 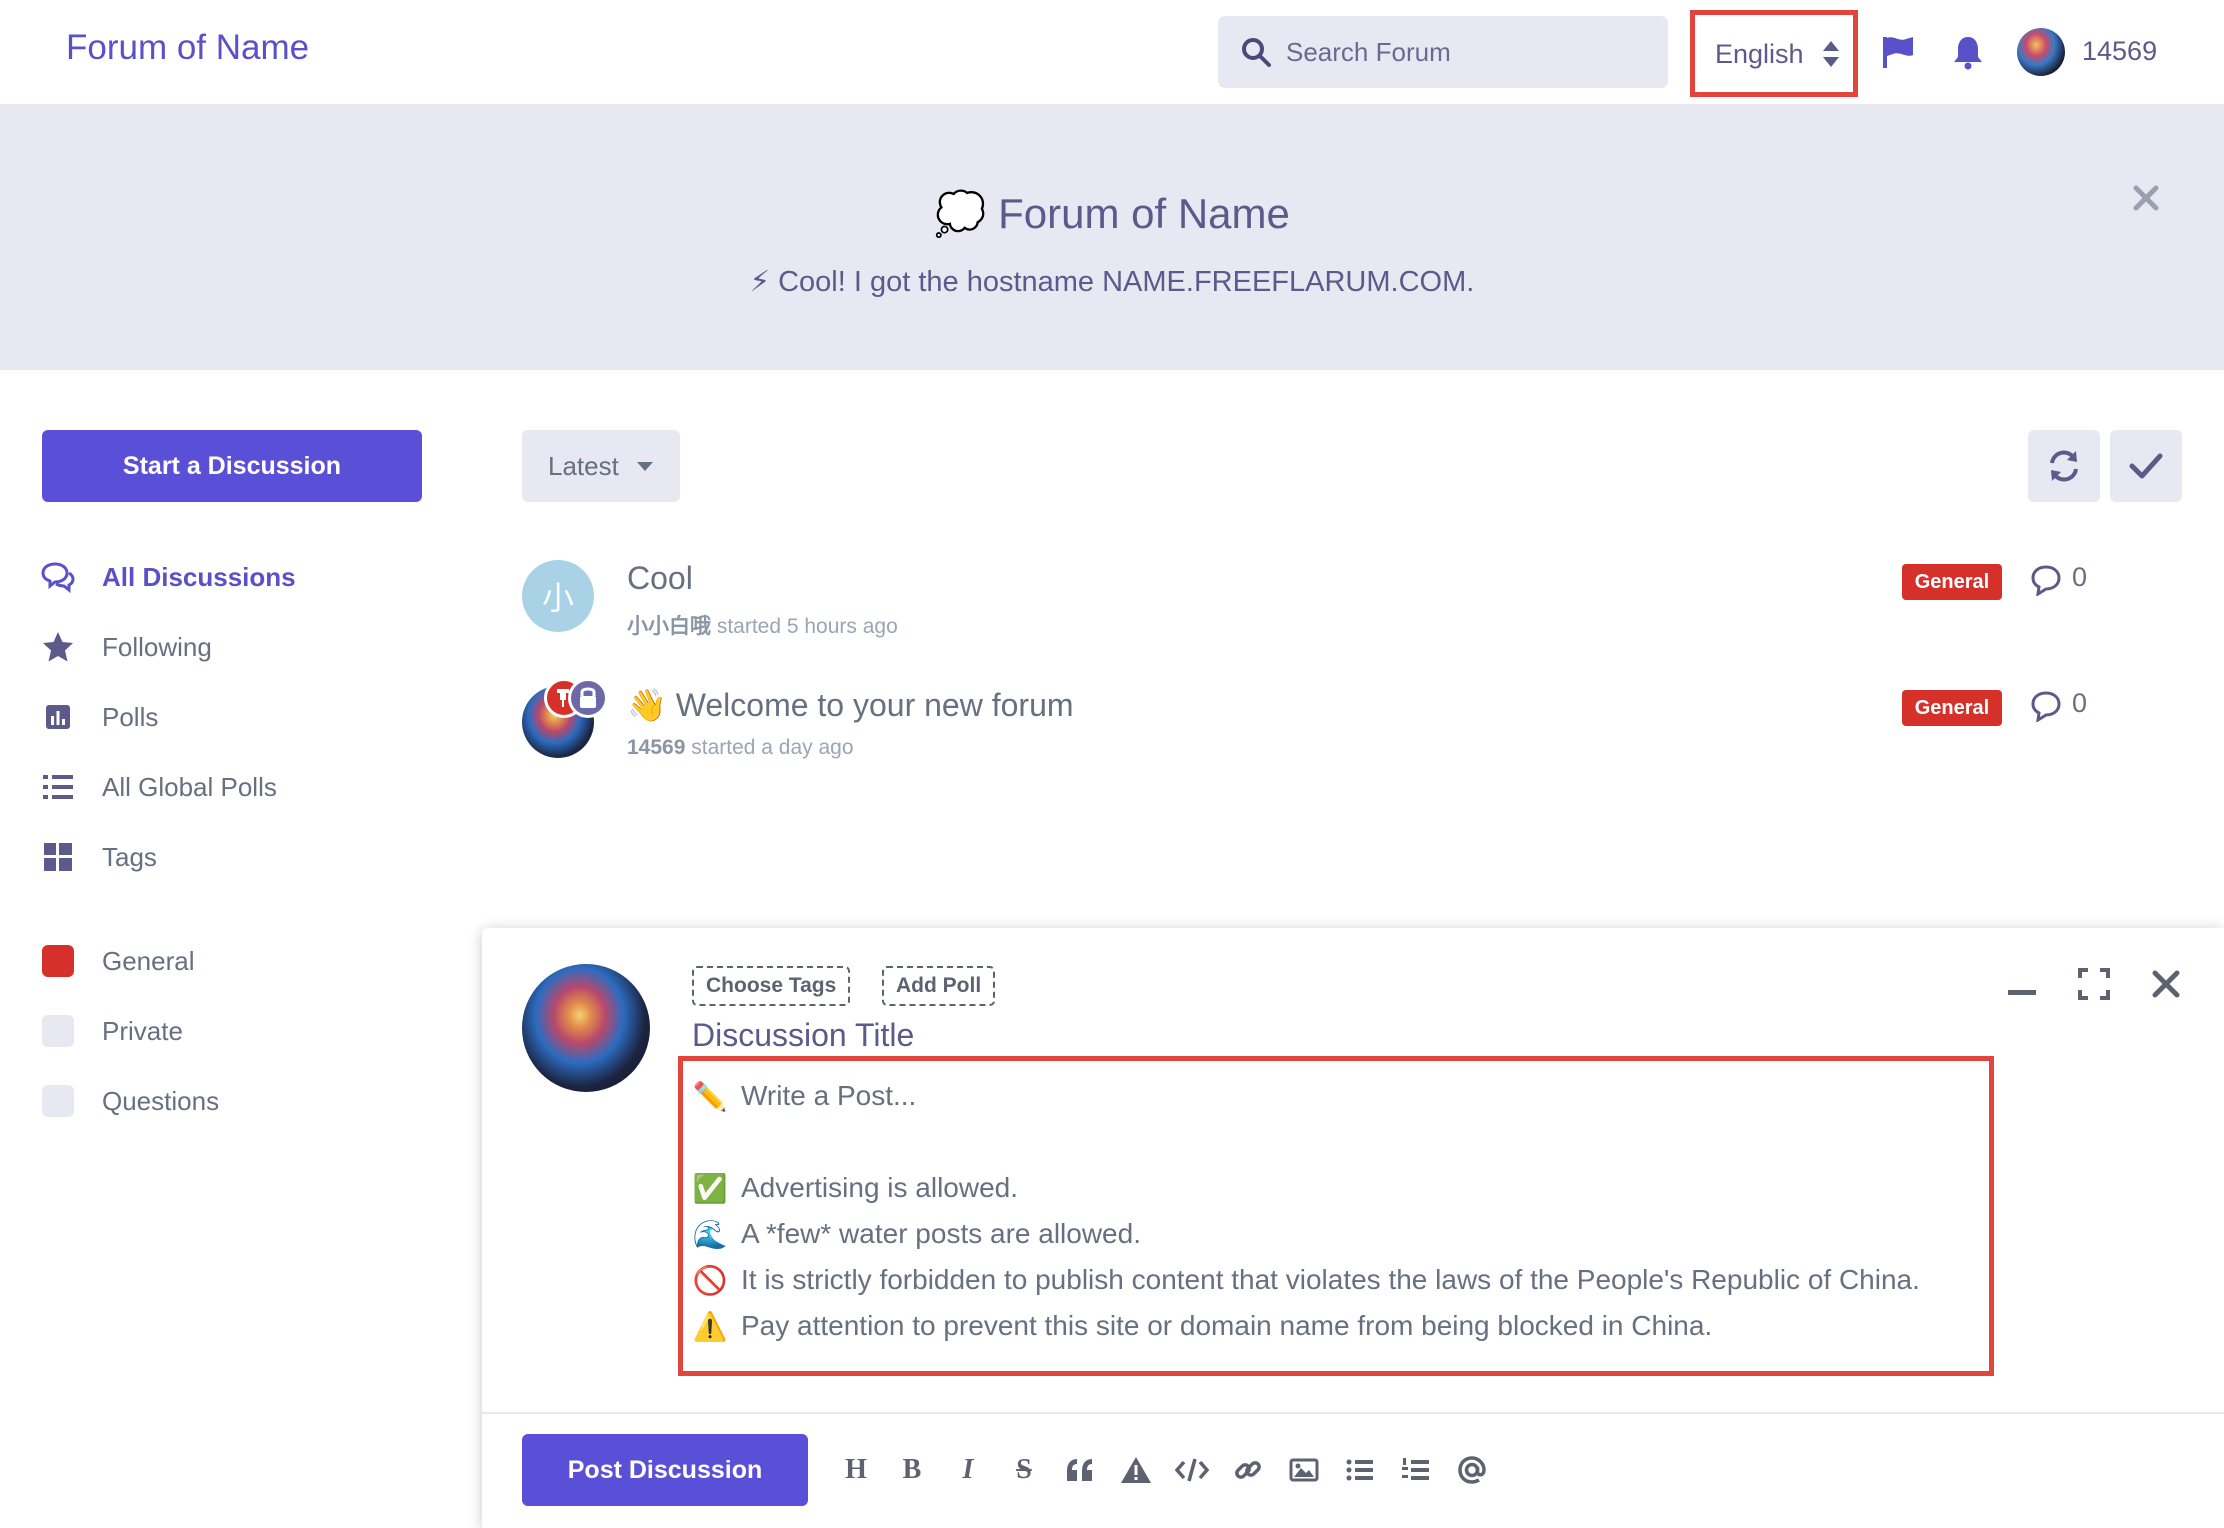 I want to click on spoiler-warning-icon, so click(x=1136, y=1470).